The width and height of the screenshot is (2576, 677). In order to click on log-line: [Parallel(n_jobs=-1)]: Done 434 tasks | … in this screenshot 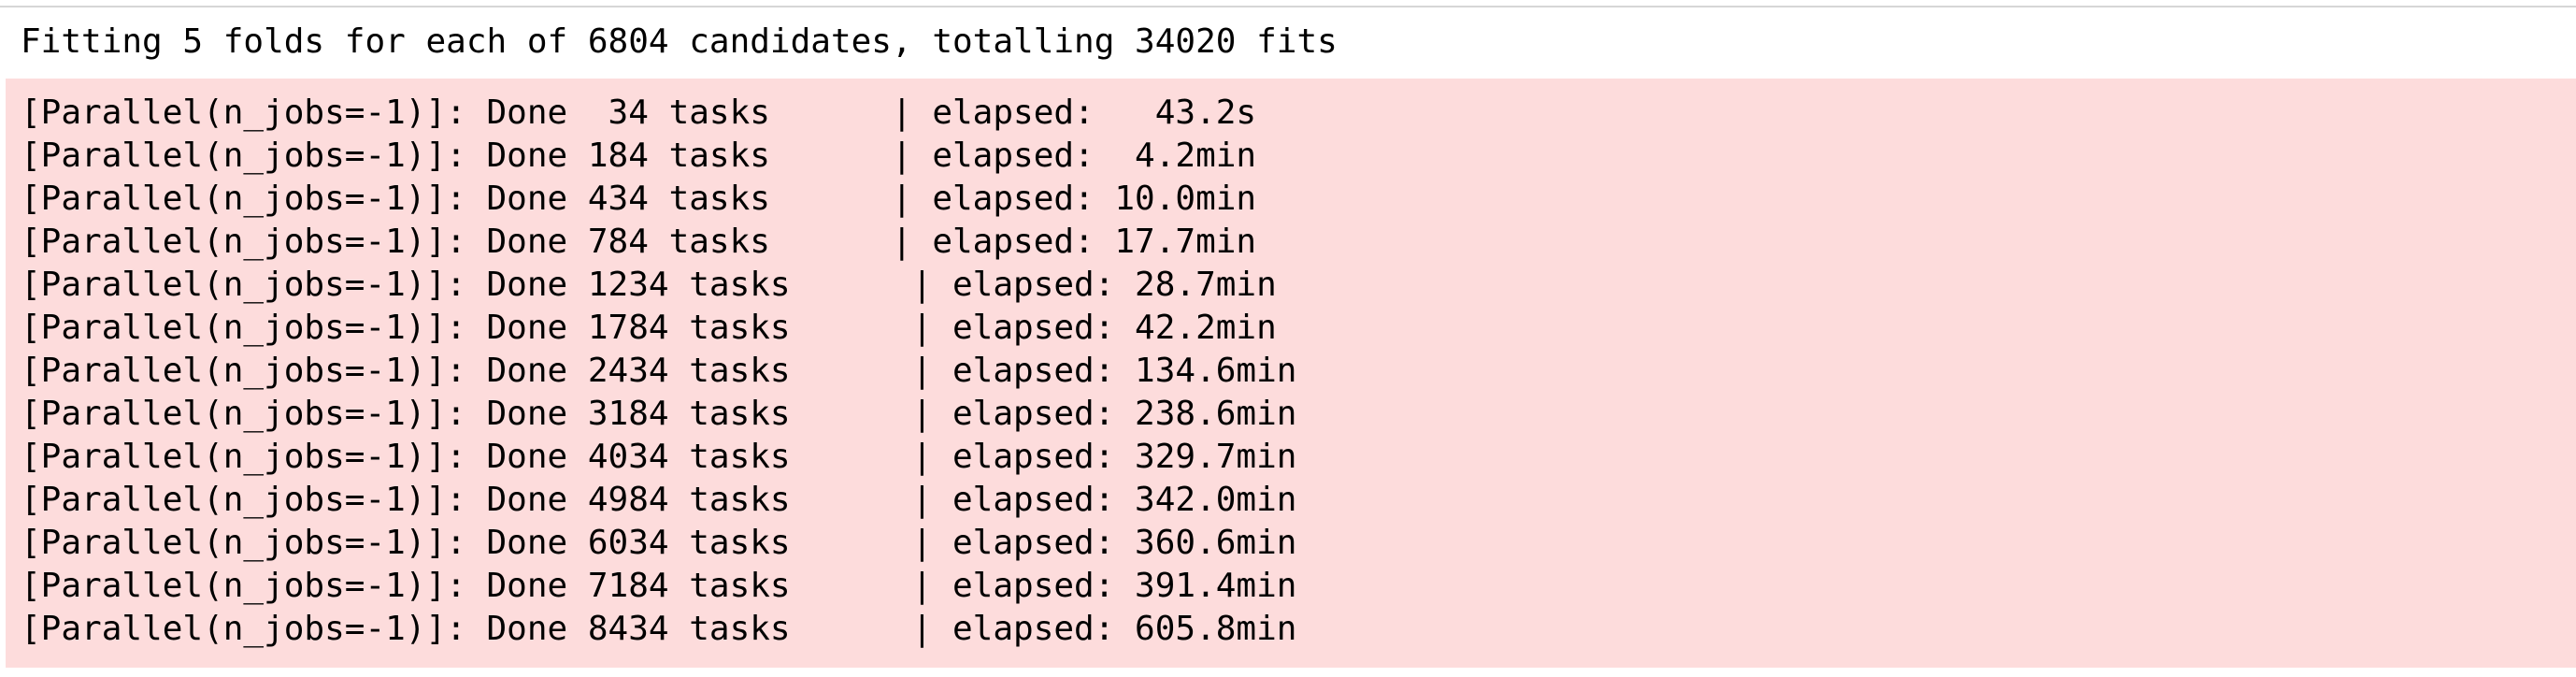, I will do `click(639, 199)`.